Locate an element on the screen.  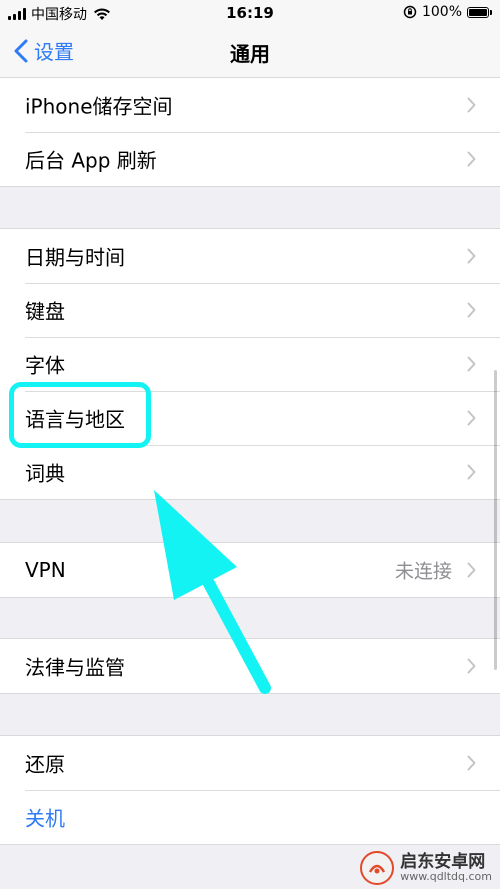
watermark-title: 启东安卓网 is located at coordinates (443, 861).